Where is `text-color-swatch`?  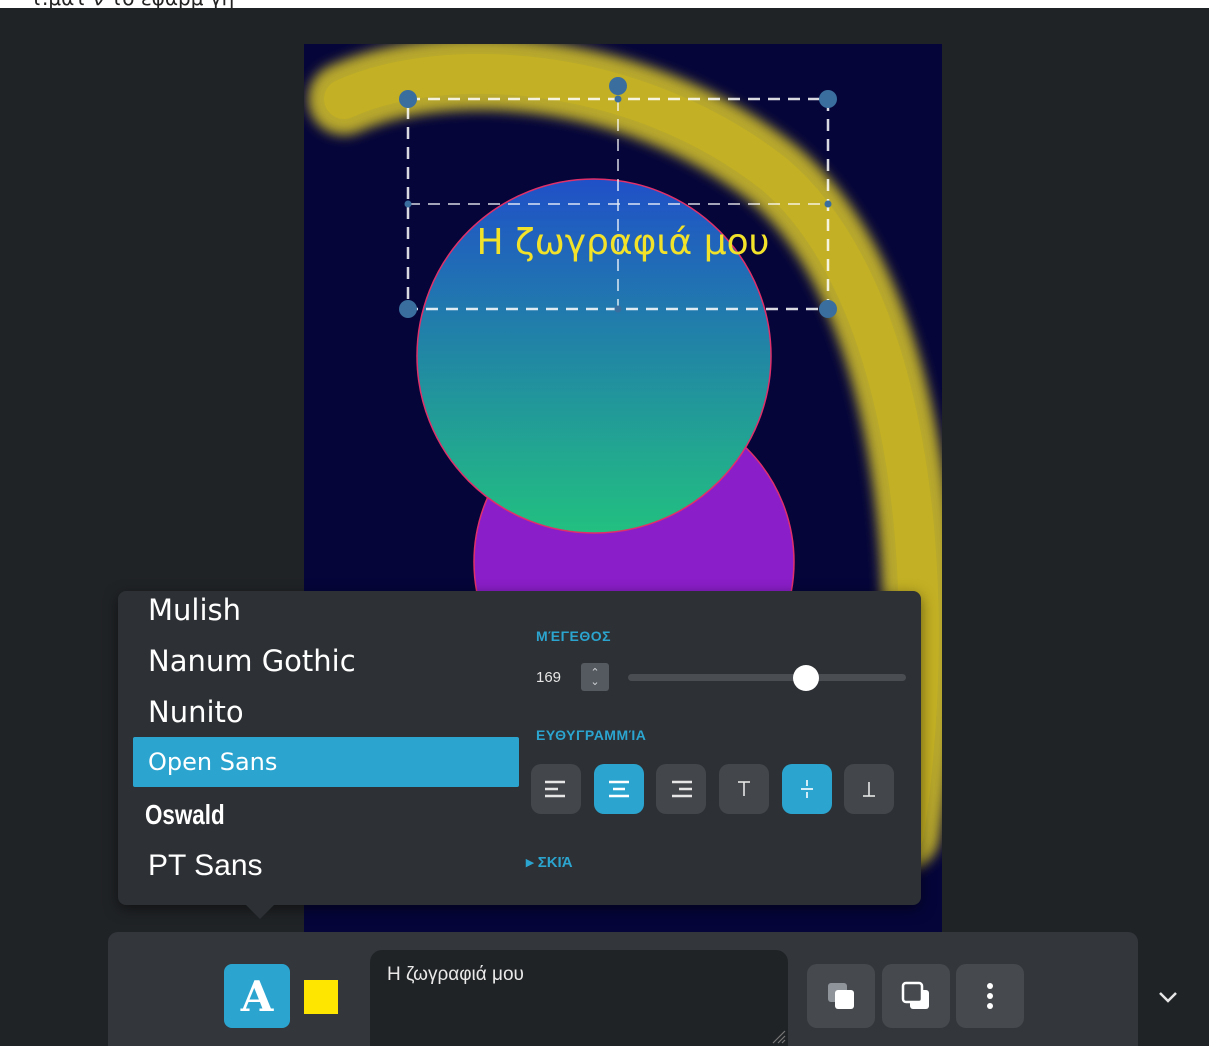 text-color-swatch is located at coordinates (321, 997).